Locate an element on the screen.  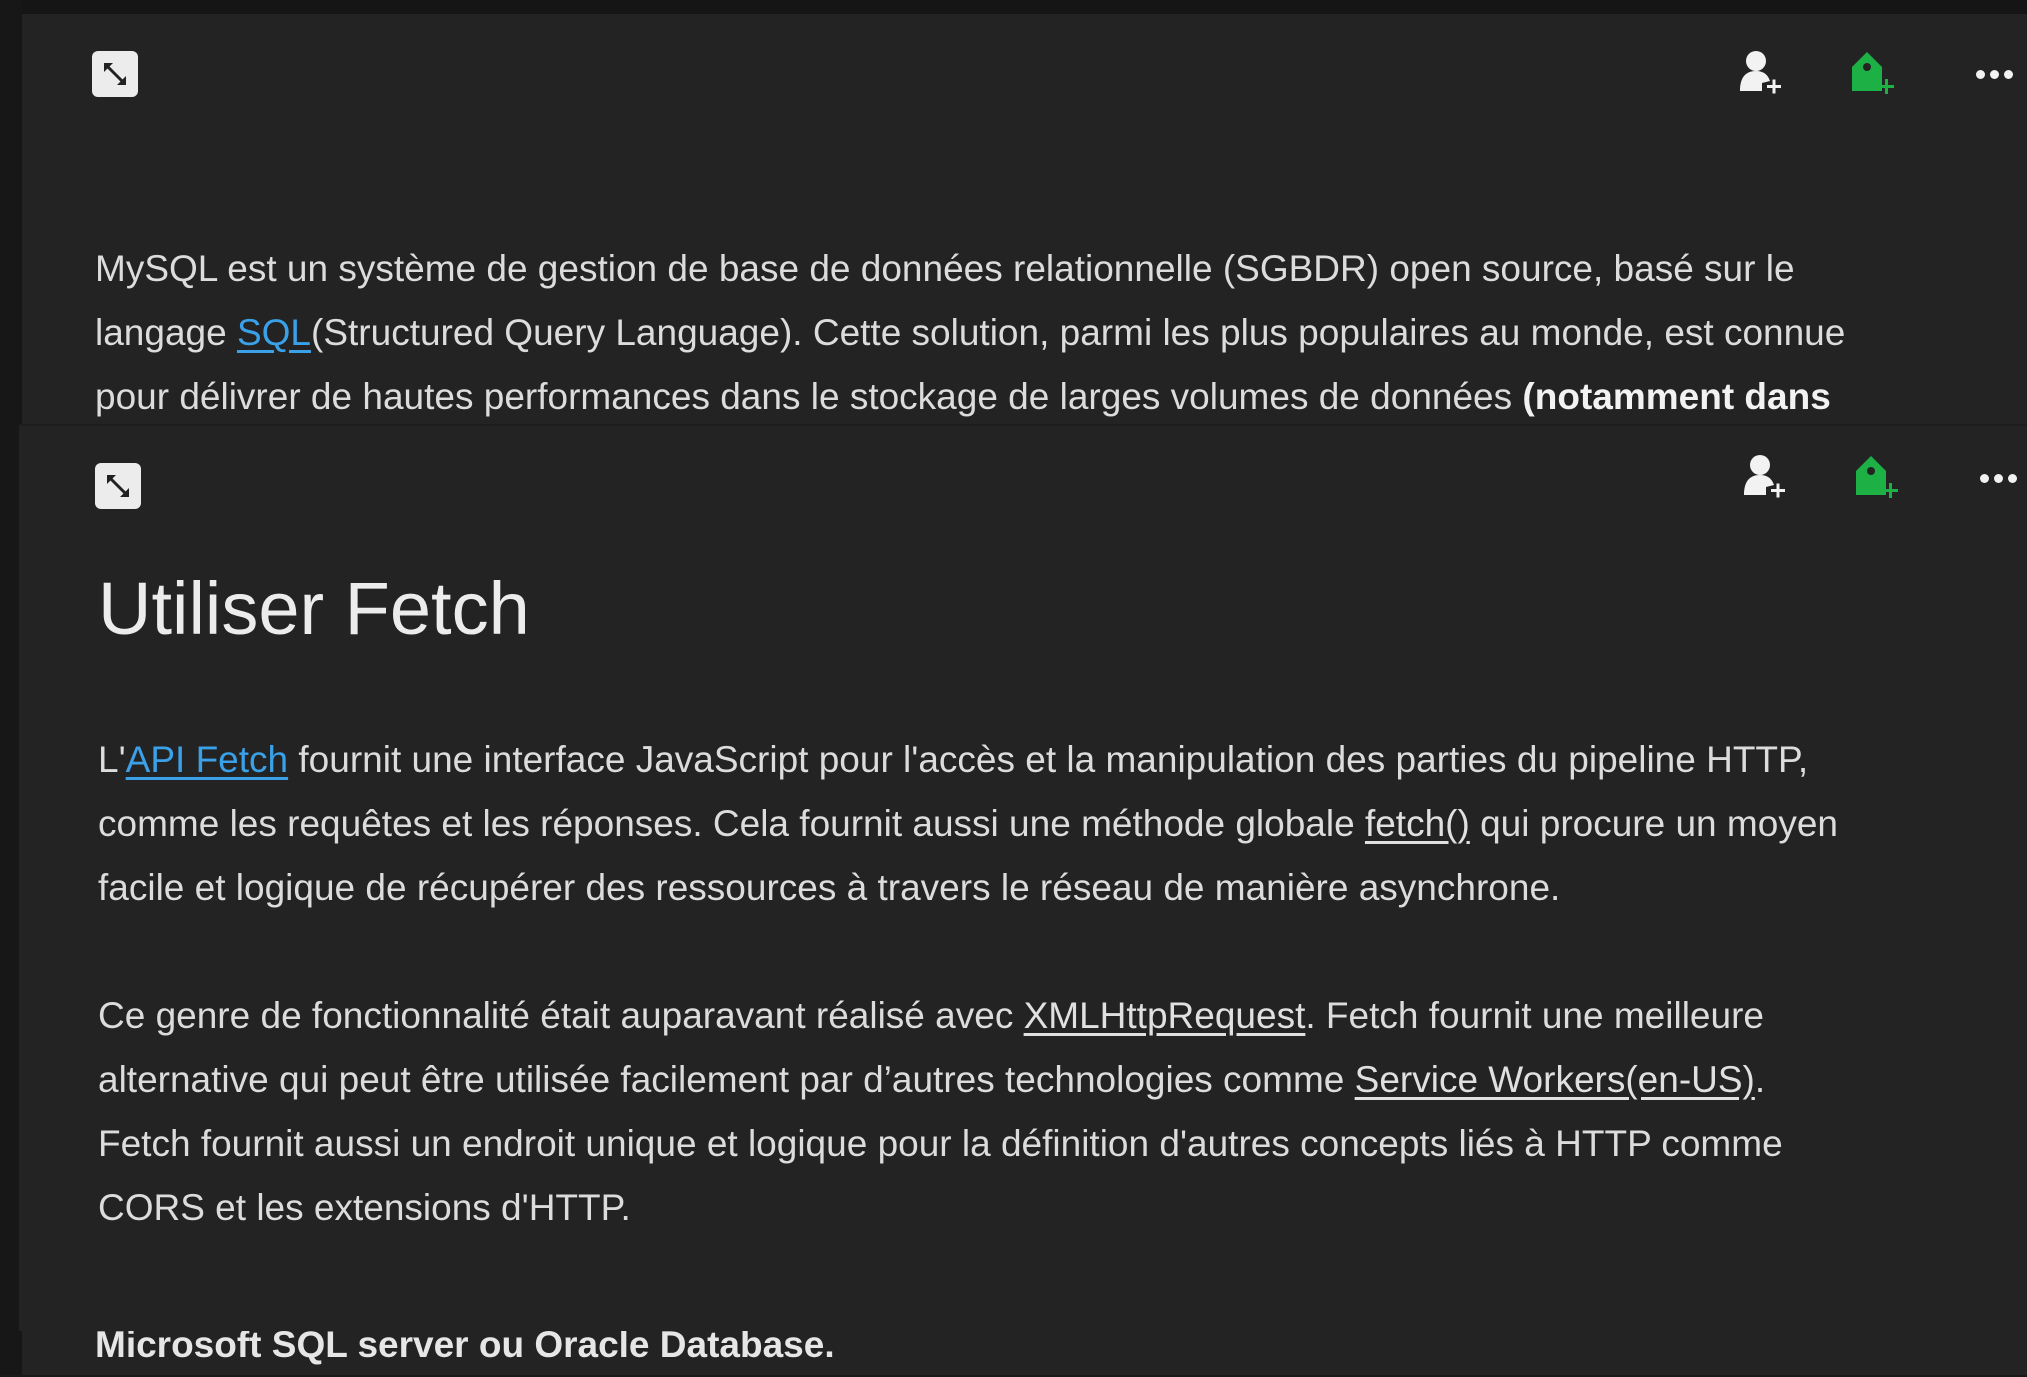
text-run: langage is located at coordinates (166, 332).